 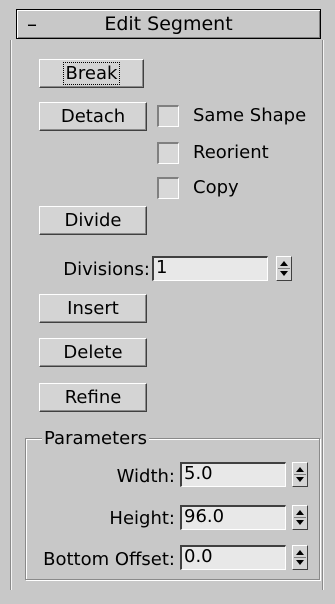 I want to click on bottom-offset-spinner, so click(x=300, y=557).